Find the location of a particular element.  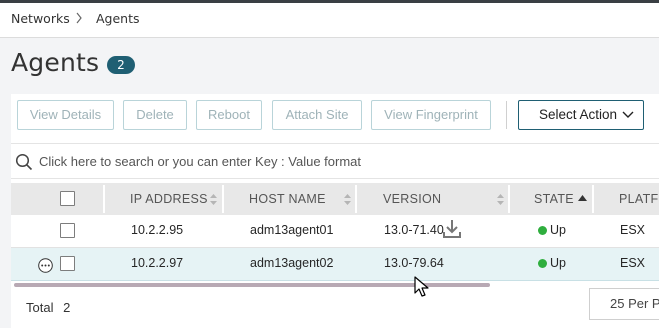

attach-site-button: Attach Site is located at coordinates (317, 115).